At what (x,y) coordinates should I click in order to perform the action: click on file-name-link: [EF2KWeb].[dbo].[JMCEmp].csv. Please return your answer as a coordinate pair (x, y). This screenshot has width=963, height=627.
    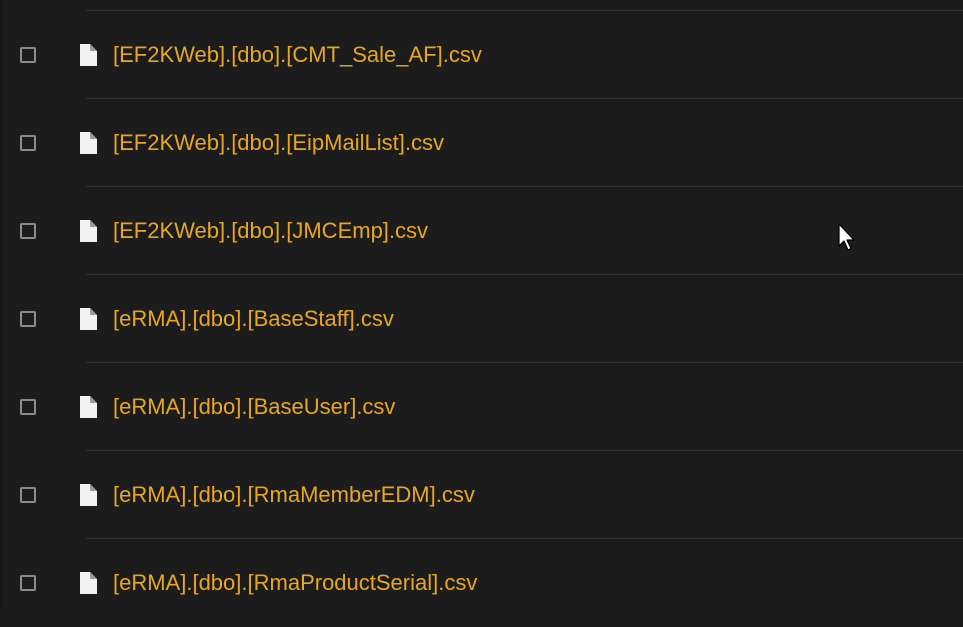
    Looking at the image, I should click on (270, 231).